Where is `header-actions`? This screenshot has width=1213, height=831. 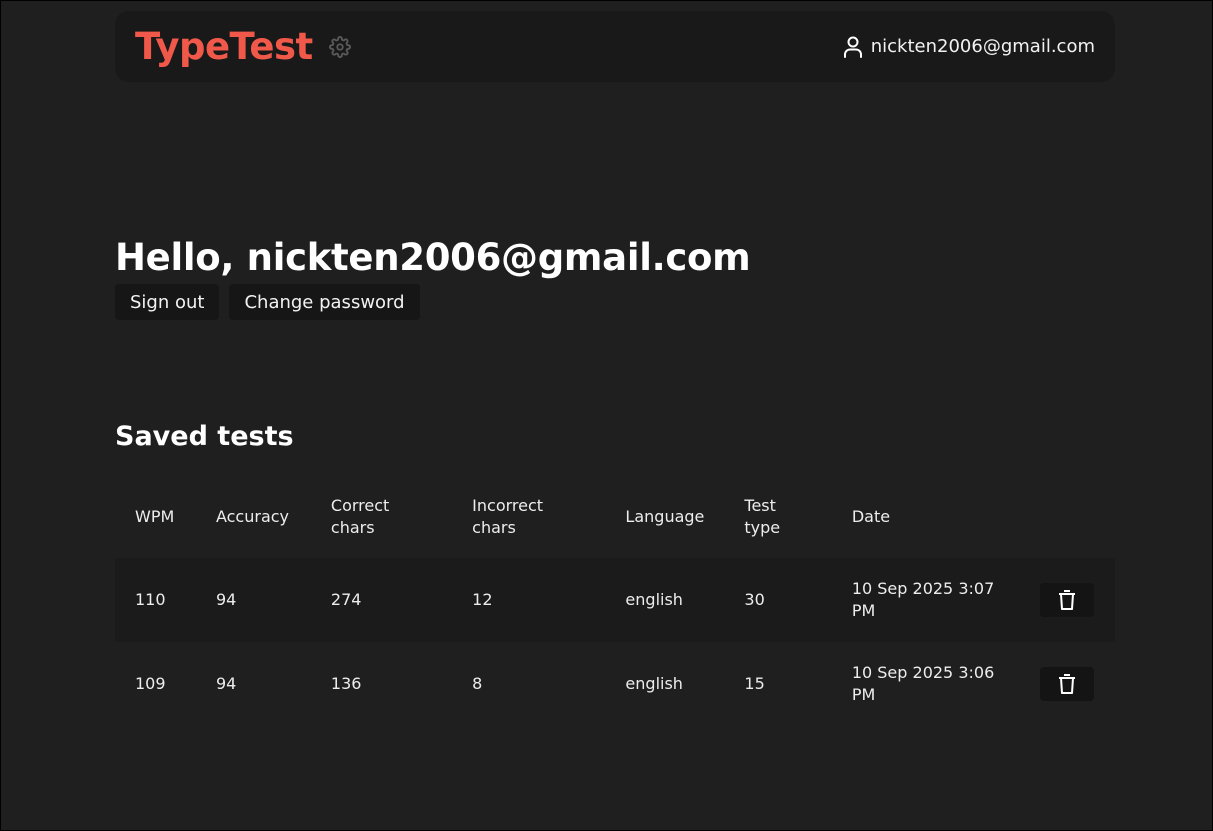
header-actions is located at coordinates (1067, 517).